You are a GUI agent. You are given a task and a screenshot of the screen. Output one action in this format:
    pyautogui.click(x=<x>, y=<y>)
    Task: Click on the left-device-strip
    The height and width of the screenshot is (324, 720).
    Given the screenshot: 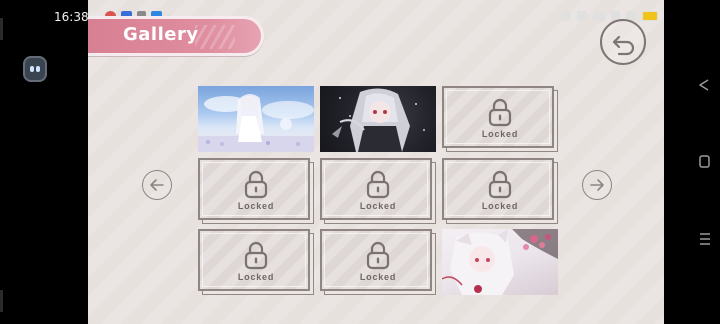 What is the action you would take?
    pyautogui.click(x=44, y=162)
    